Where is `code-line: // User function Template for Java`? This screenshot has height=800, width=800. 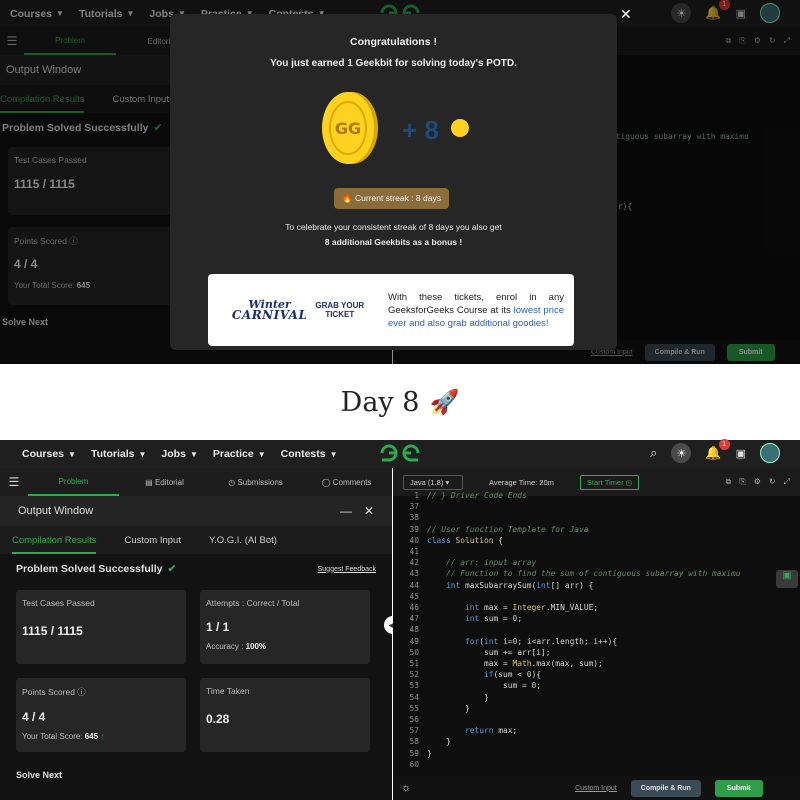
code-line: // User function Template for Java is located at coordinates (508, 529).